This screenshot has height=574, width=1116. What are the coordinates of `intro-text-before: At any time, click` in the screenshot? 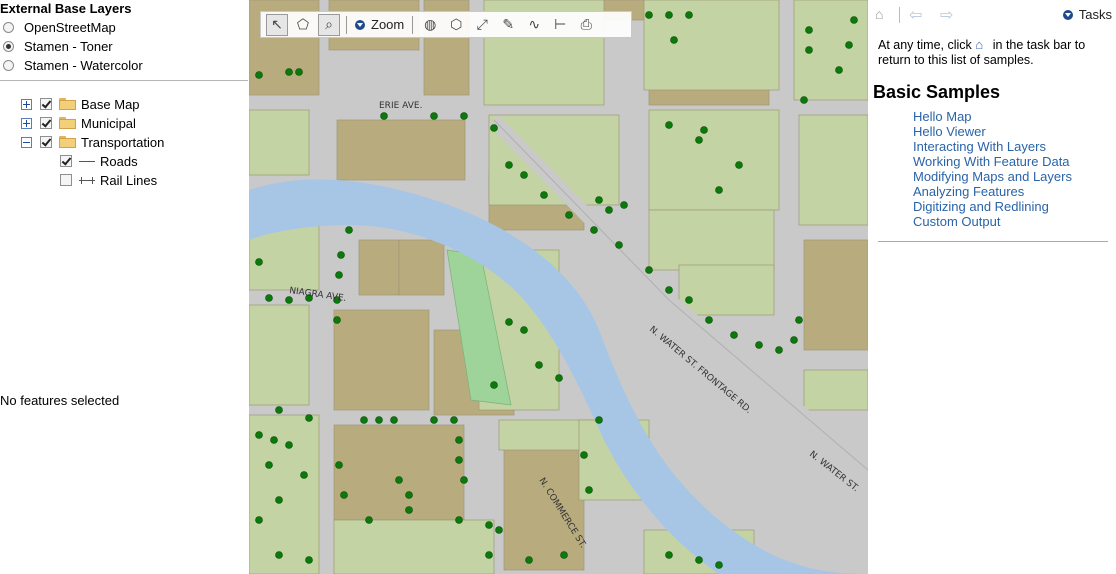 It's located at (925, 45).